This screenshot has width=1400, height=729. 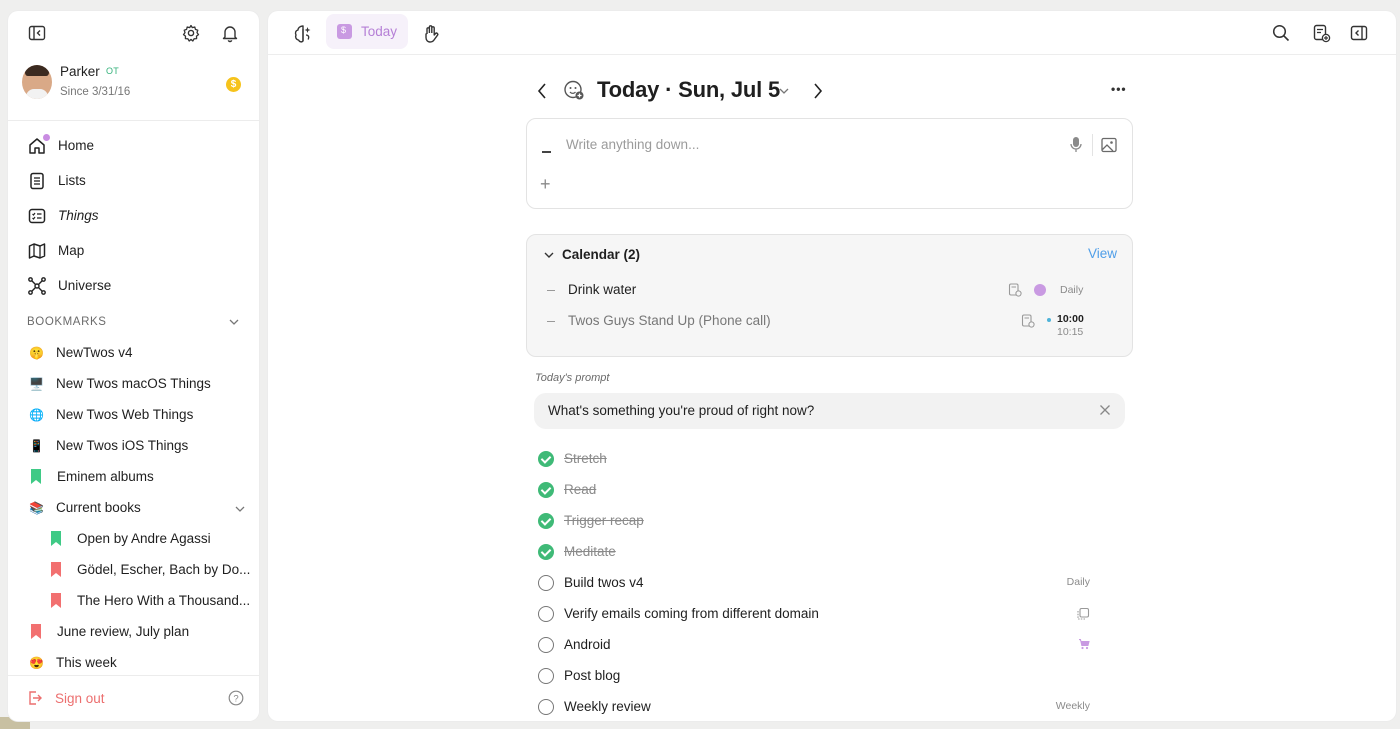 I want to click on bookmark-item: June review, July plan, so click(x=133, y=631).